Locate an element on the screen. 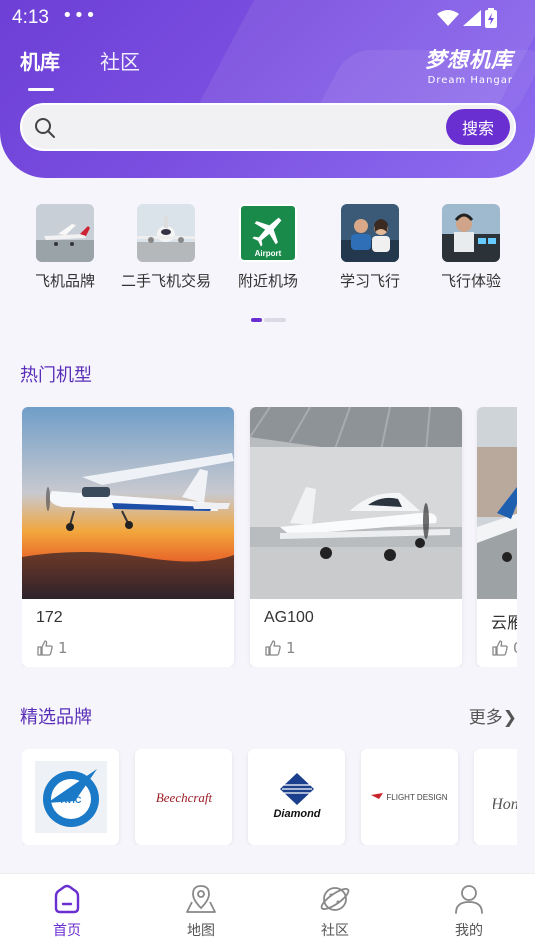  category-plane-brand: 飞机品牌 is located at coordinates (65, 245).